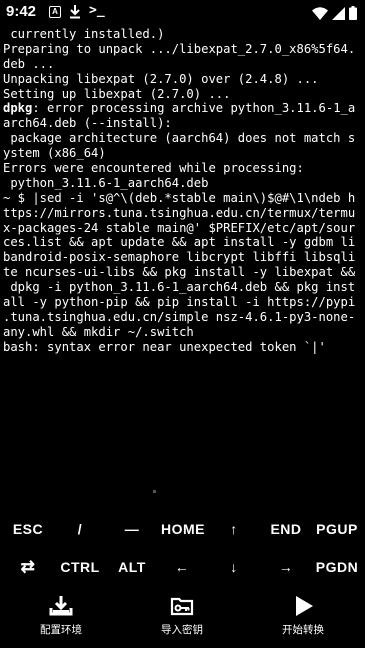 This screenshot has width=365, height=648. I want to click on status-icons, so click(334, 14).